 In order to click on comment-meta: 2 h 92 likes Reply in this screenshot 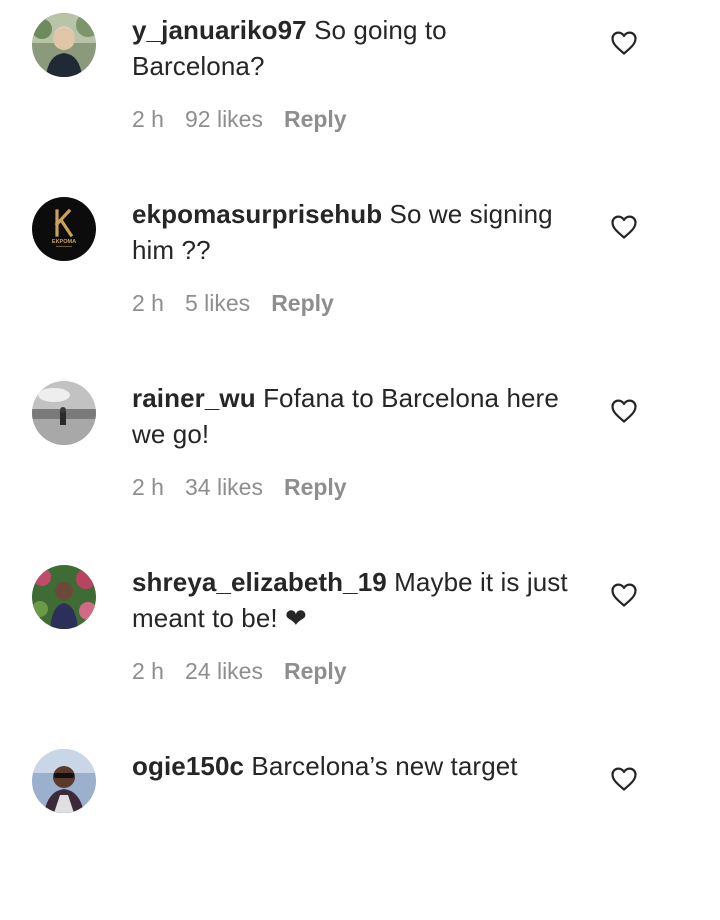, I will do `click(250, 119)`.